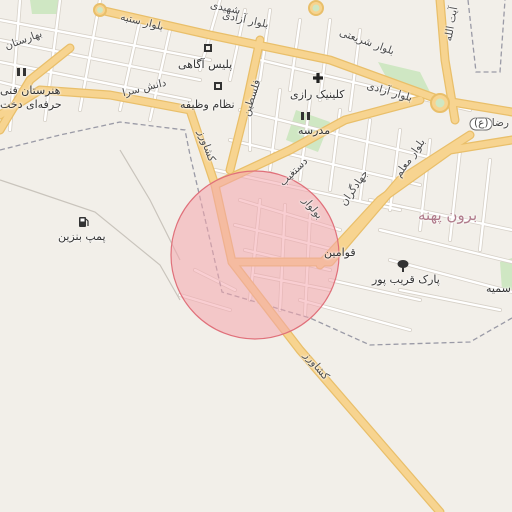 This screenshot has height=512, width=512. What do you see at coordinates (82, 236) in the screenshot?
I see `label-pump: پمپ بنزین` at bounding box center [82, 236].